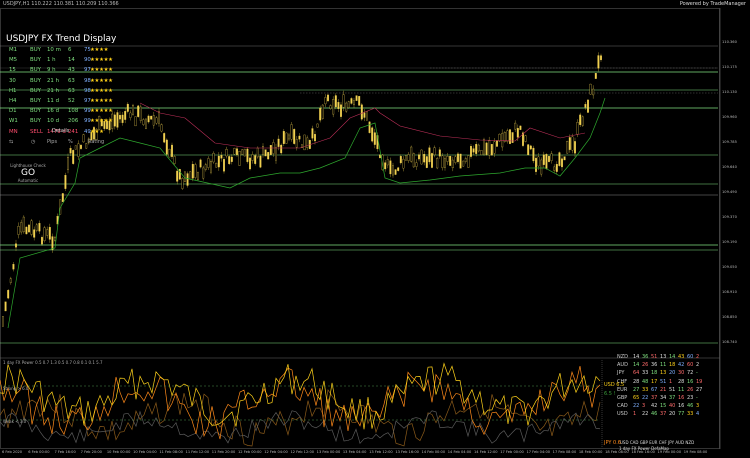 This screenshot has height=458, width=750. Describe the element at coordinates (729, 342) in the screenshot. I see `price-tick: 108.740` at that location.